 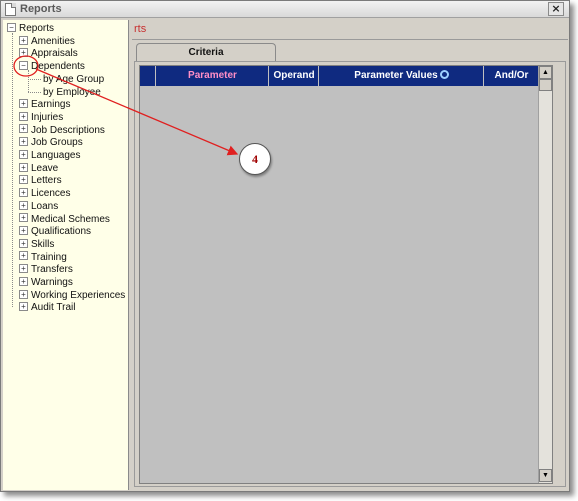 I want to click on vertical-scrollbar: ▲ ▼, so click(x=545, y=274).